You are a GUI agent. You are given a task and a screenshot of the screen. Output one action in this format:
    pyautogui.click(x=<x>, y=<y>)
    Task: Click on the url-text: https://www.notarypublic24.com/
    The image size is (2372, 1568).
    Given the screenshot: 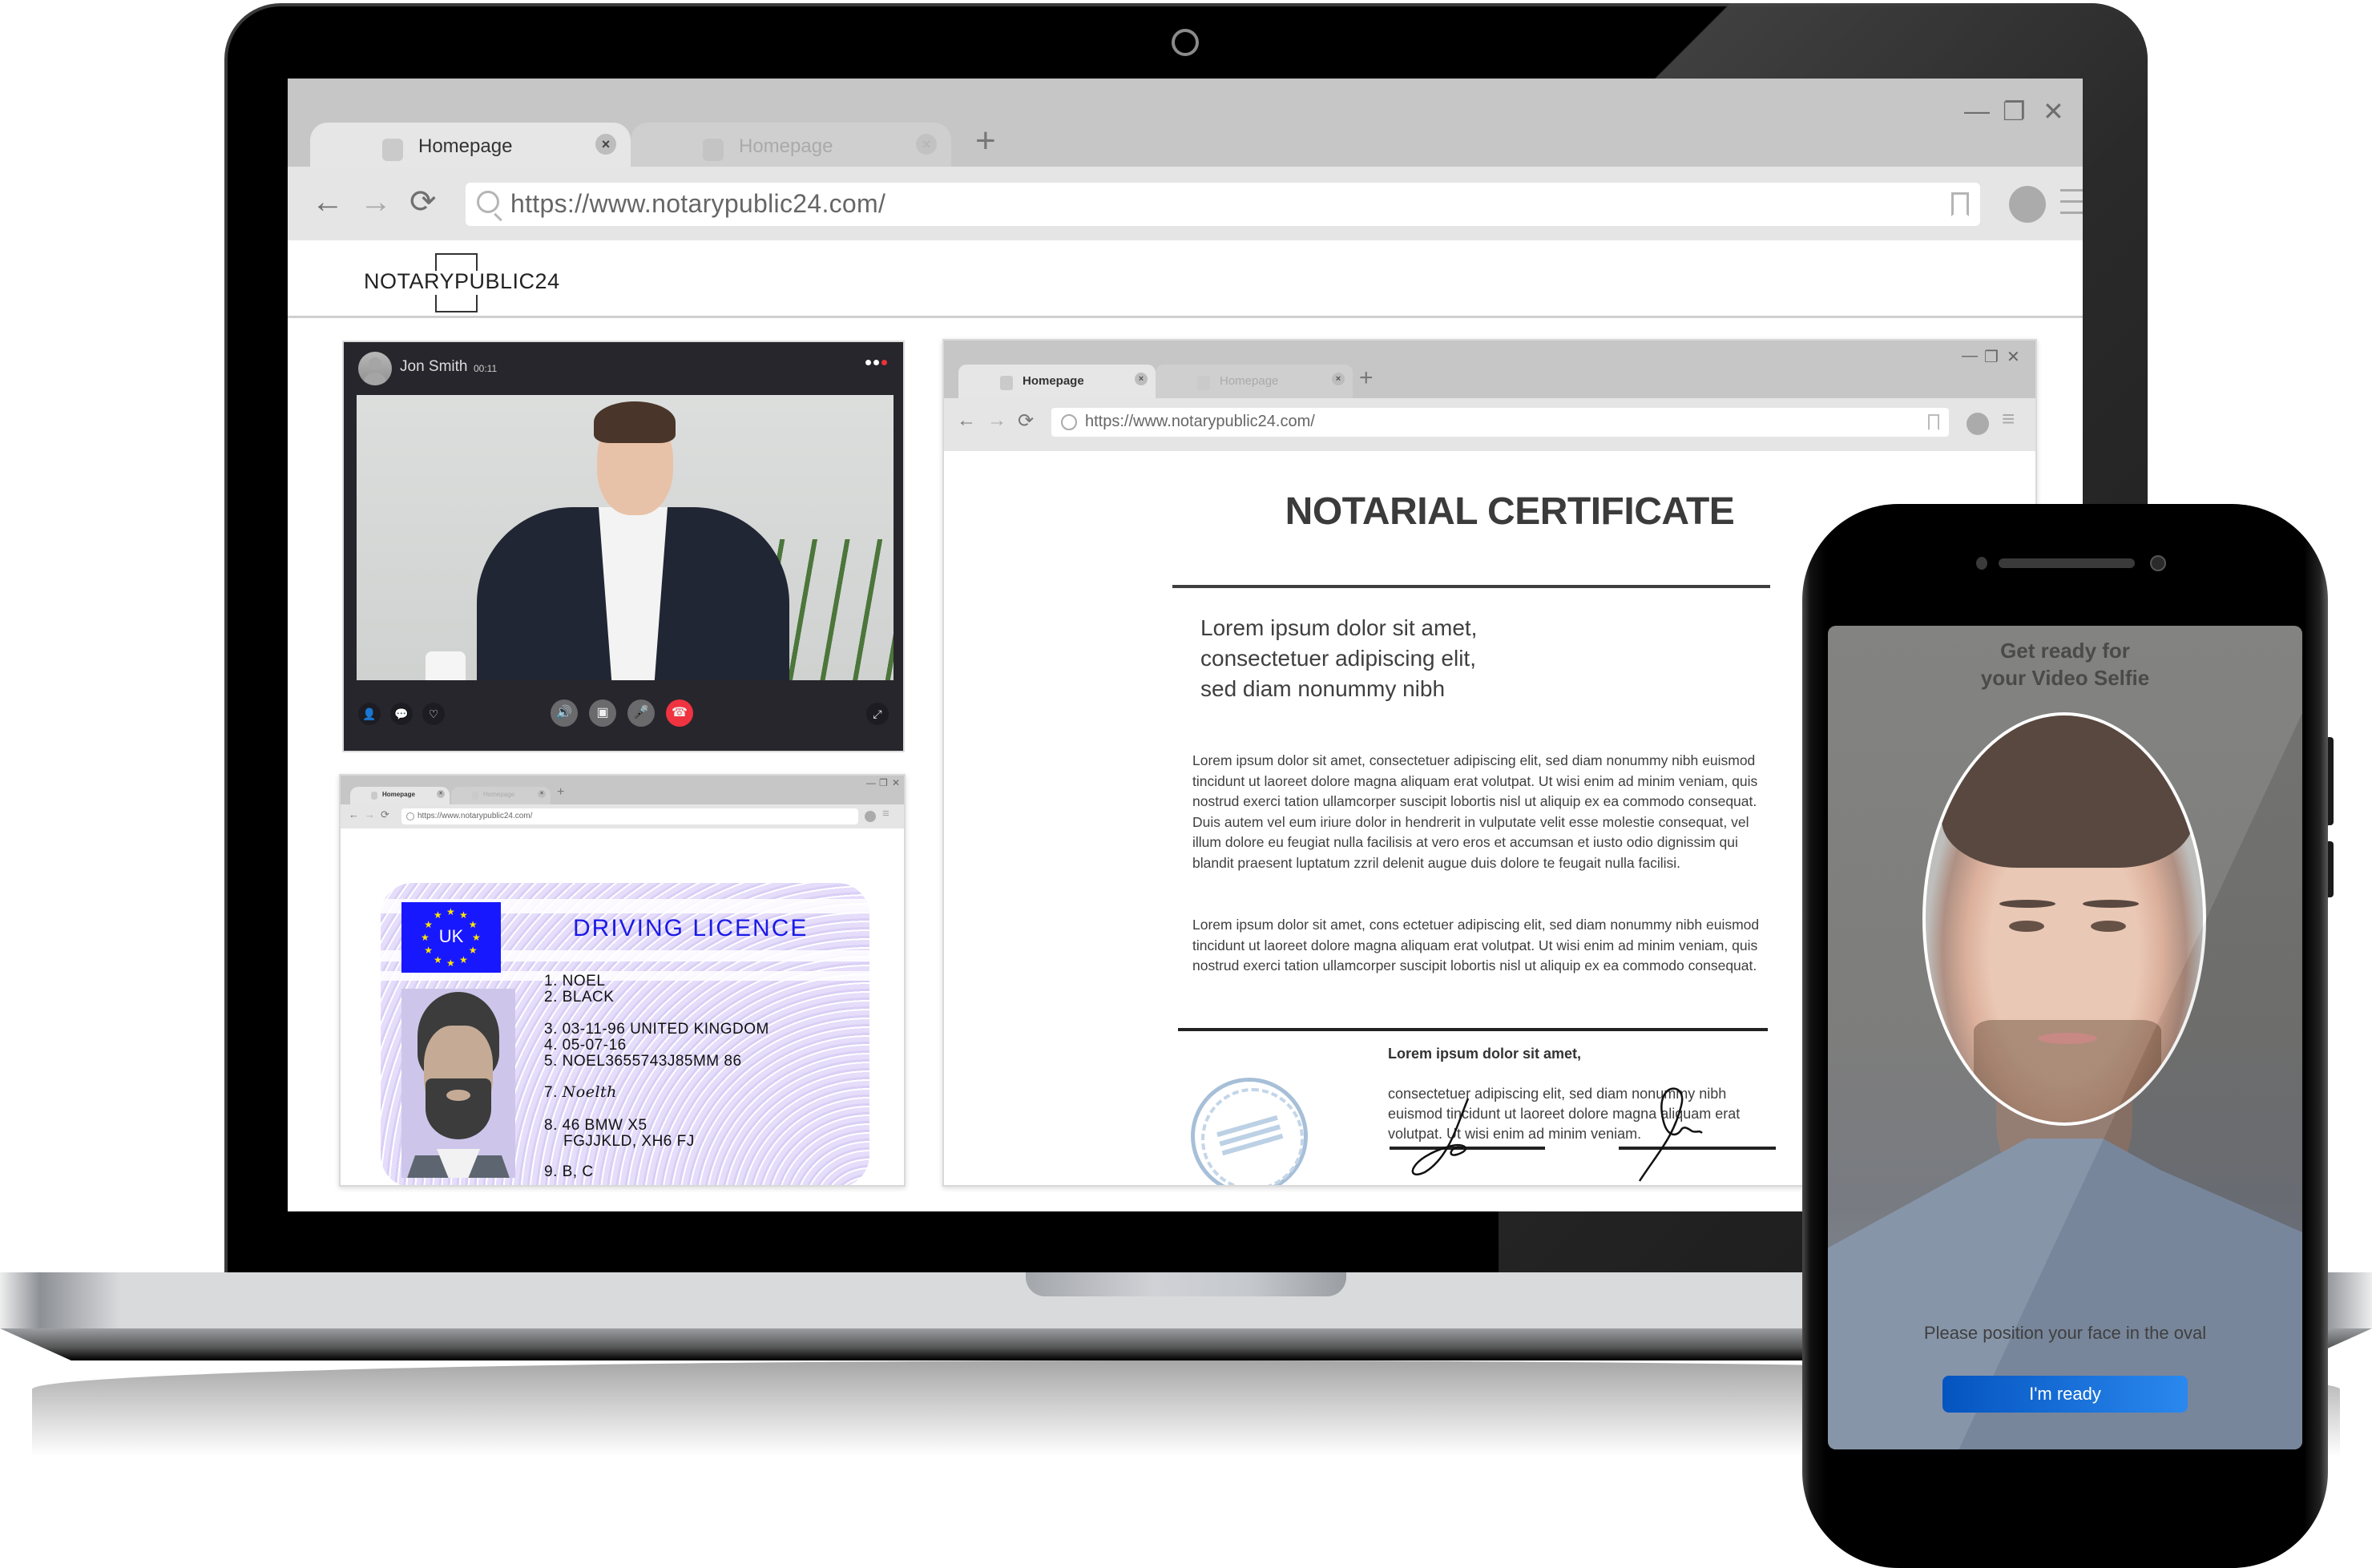 What is the action you would take?
    pyautogui.click(x=1200, y=421)
    